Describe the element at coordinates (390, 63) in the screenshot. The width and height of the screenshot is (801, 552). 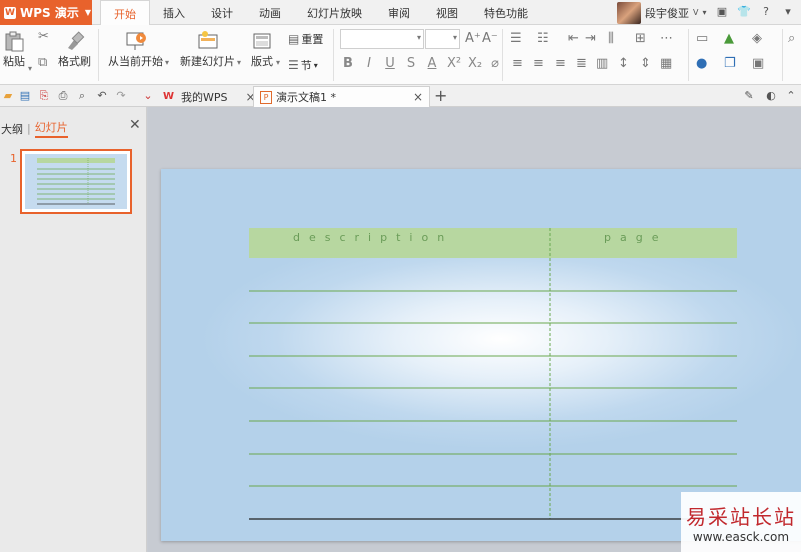
I see `underline-icon: U` at that location.